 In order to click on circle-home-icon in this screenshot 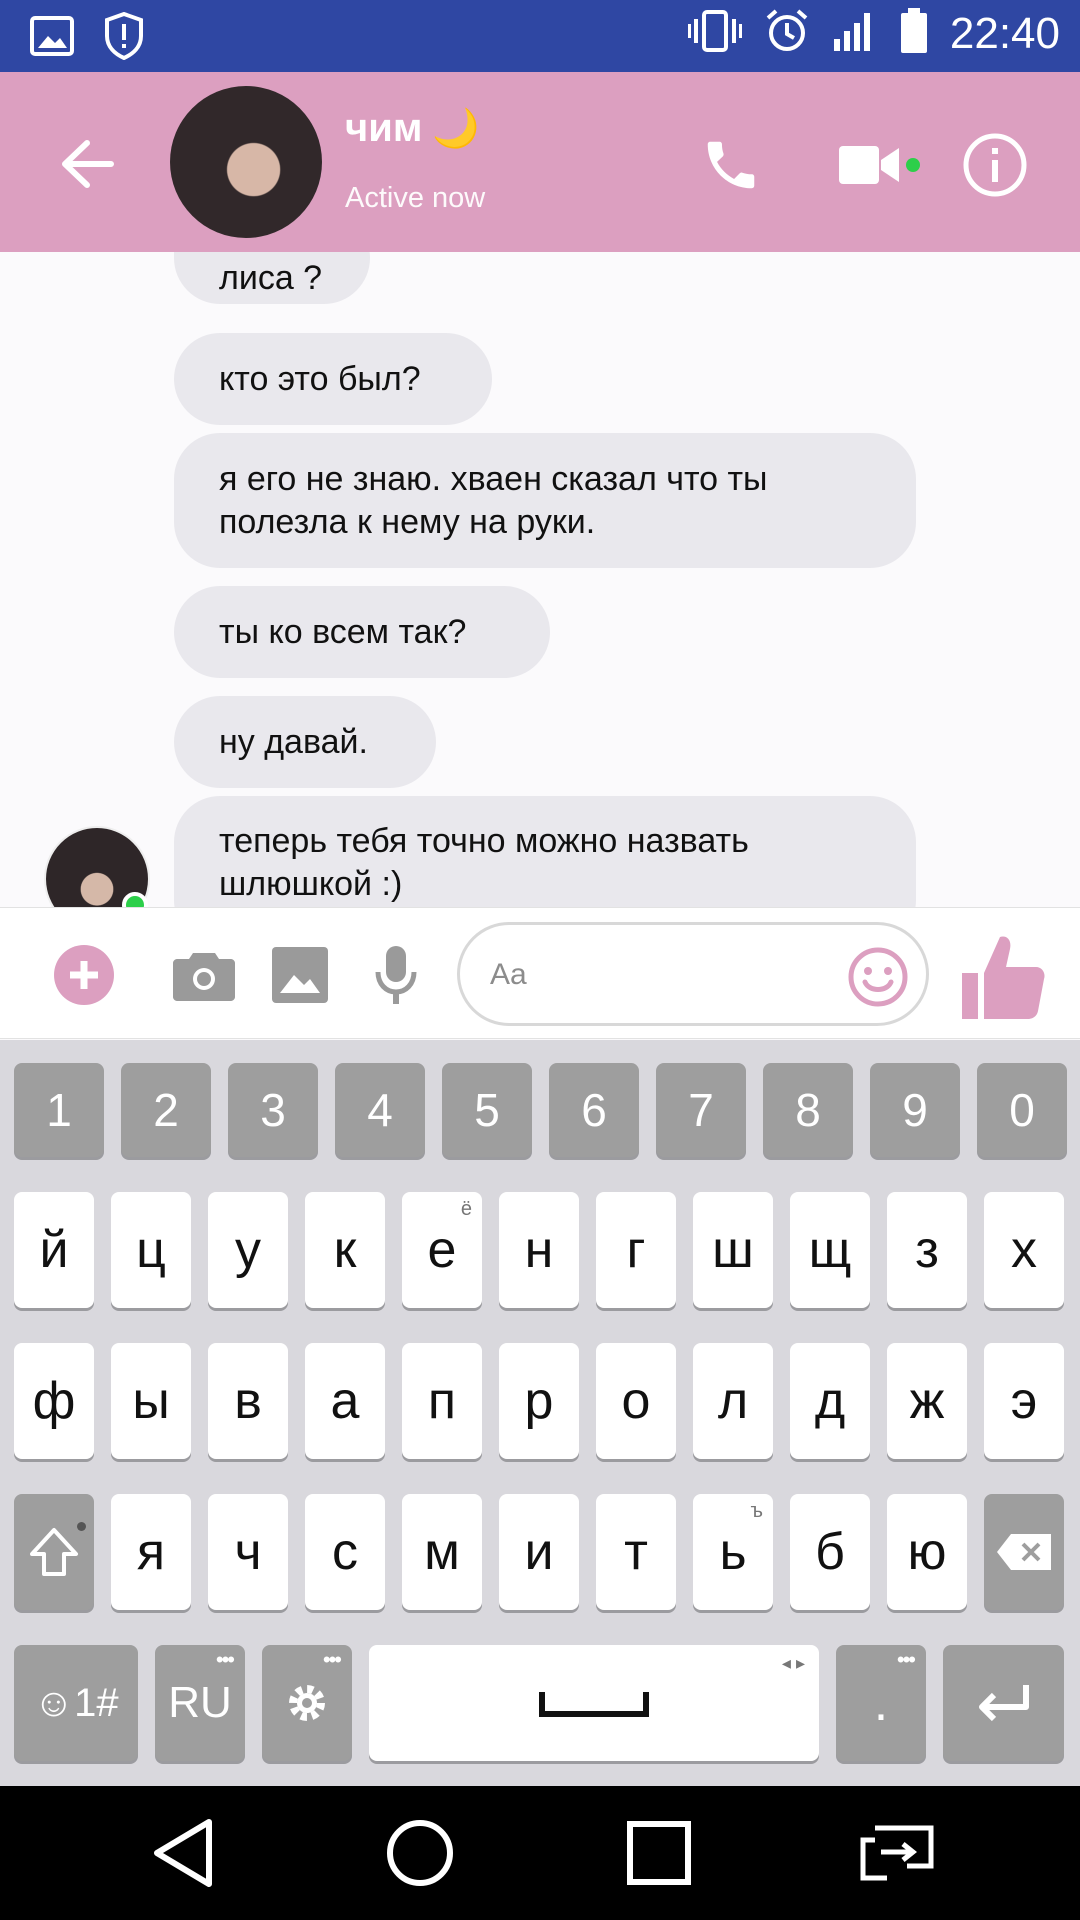, I will do `click(420, 1853)`.